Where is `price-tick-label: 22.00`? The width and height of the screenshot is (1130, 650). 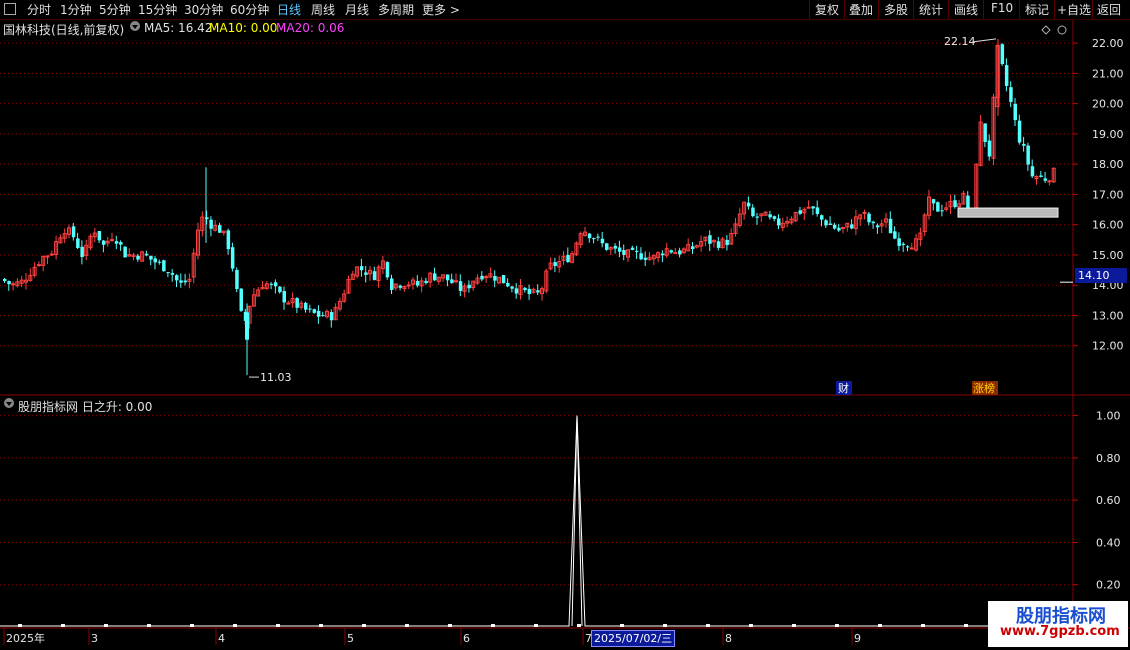
price-tick-label: 22.00 is located at coordinates (1108, 43).